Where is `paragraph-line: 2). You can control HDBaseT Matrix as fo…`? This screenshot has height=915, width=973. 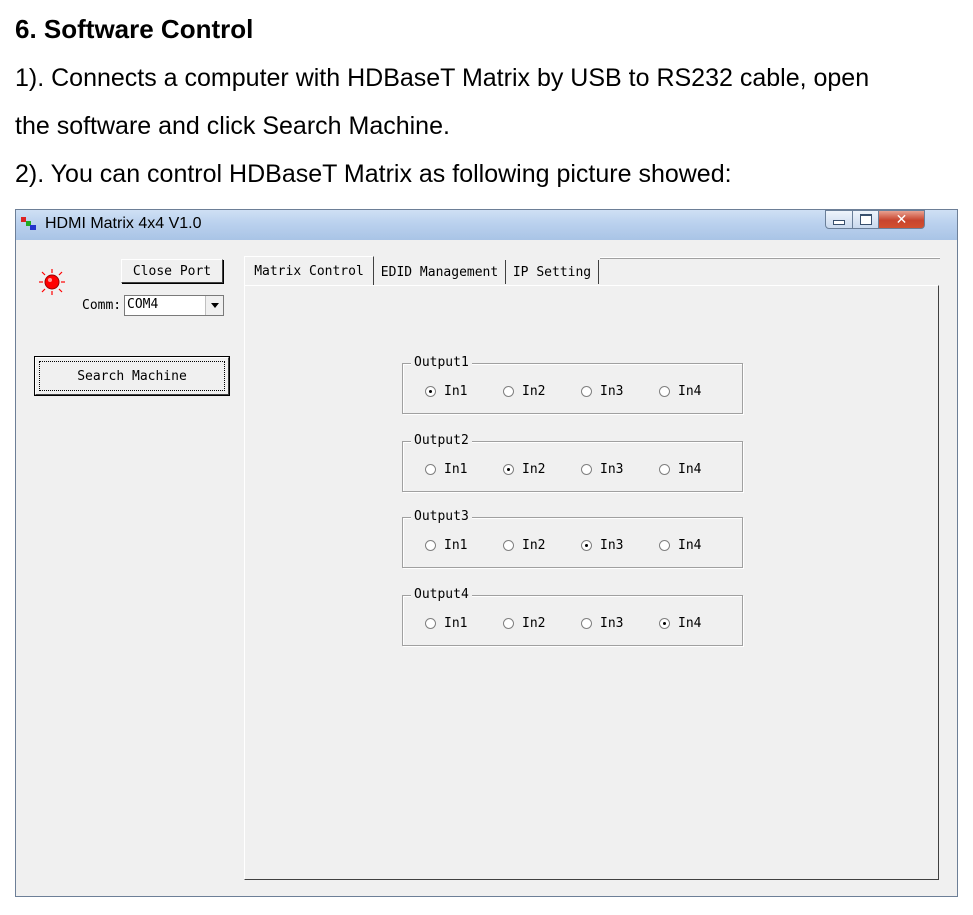 paragraph-line: 2). You can control HDBaseT Matrix as fo… is located at coordinates (373, 174).